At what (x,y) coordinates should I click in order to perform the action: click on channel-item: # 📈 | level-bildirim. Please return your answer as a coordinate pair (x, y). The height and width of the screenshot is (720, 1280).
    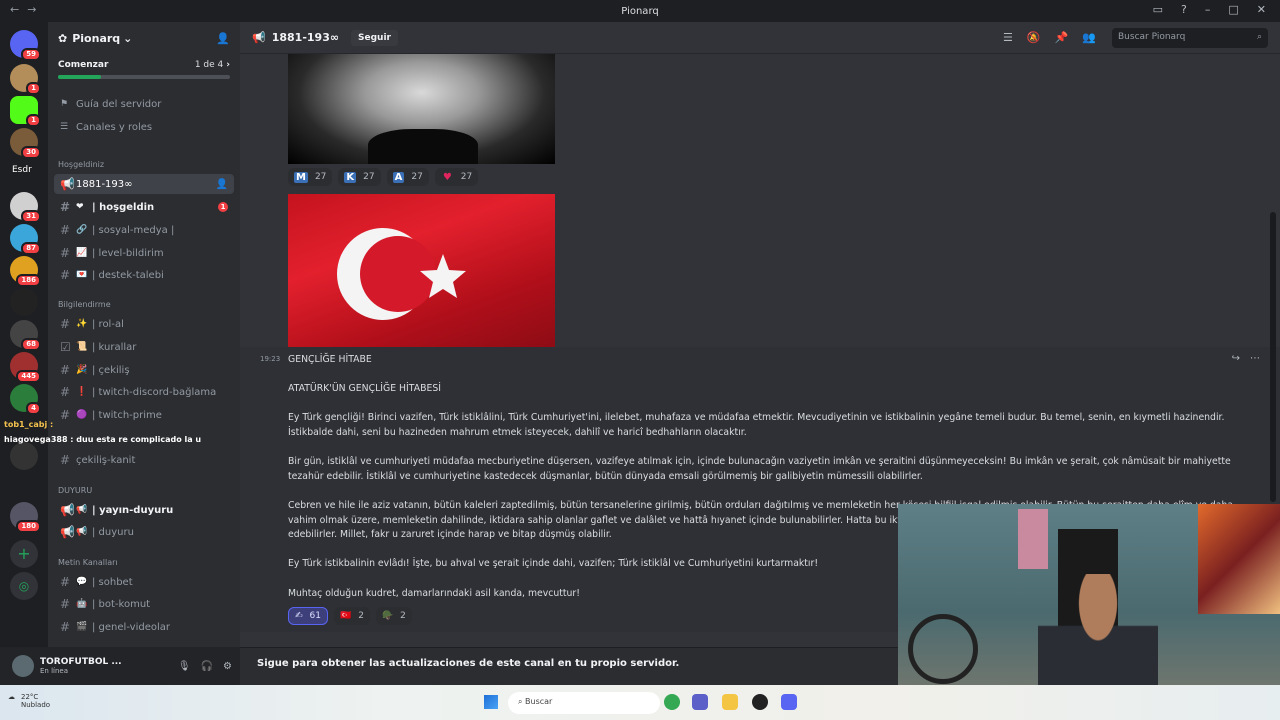
    Looking at the image, I should click on (144, 253).